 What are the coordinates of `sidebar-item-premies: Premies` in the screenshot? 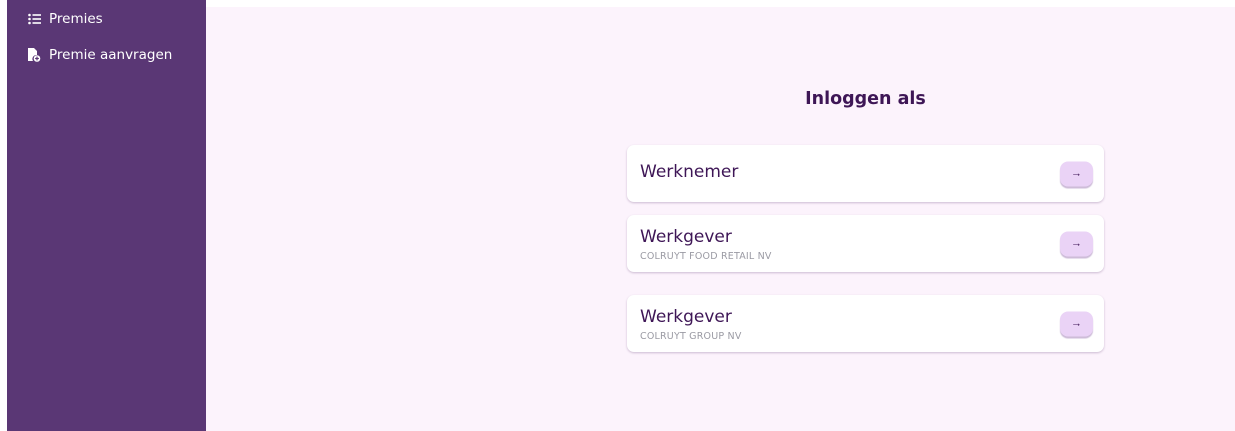 It's located at (65, 19).